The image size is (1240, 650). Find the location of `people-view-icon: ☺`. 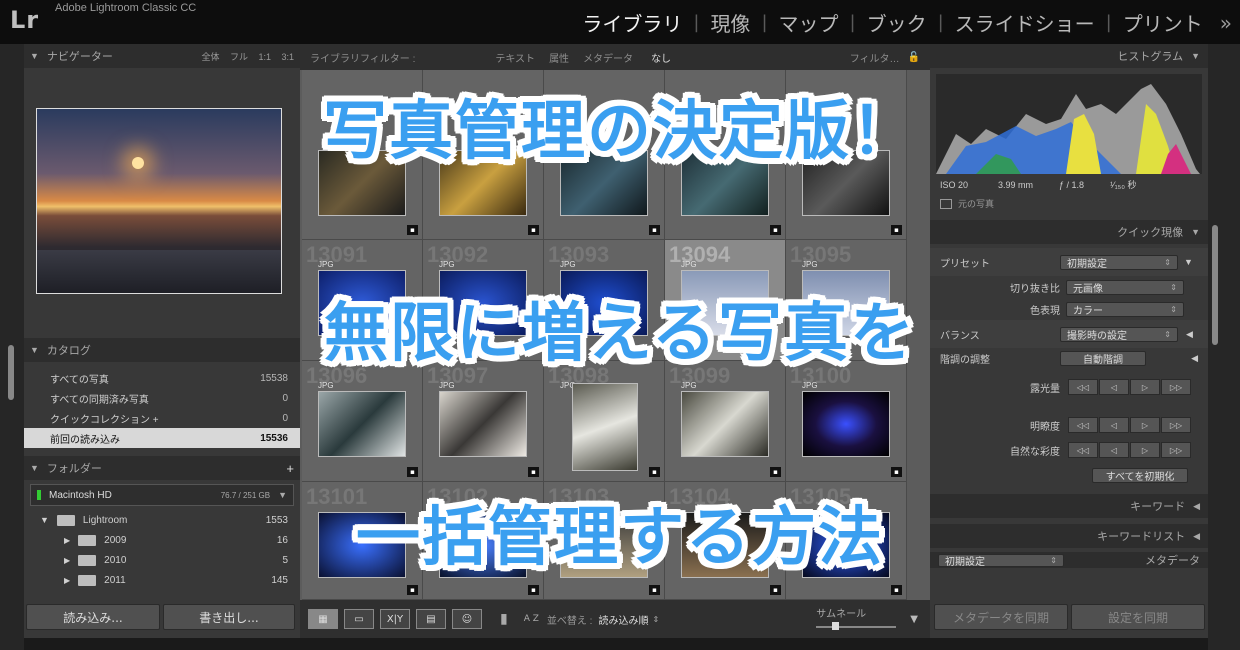

people-view-icon: ☺ is located at coordinates (467, 619).